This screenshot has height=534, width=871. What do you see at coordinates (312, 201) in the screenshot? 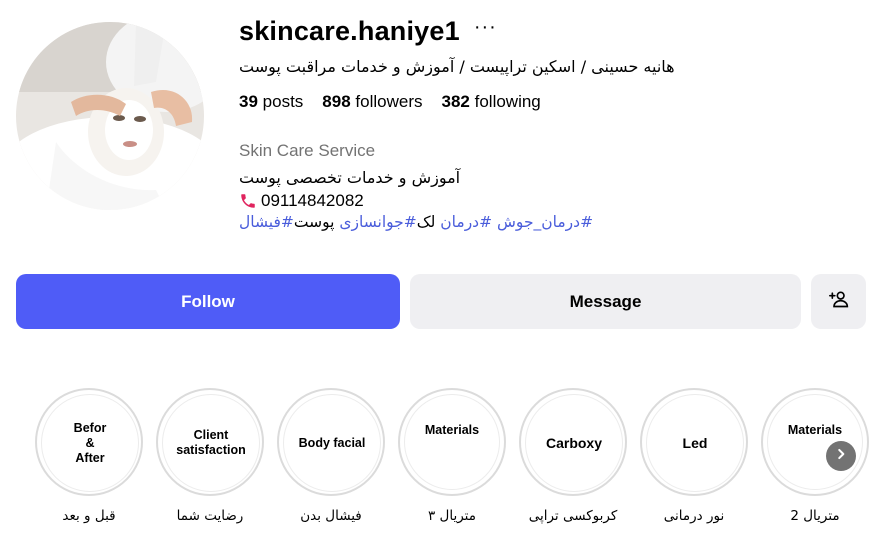
I see `phone-number: 09114842082` at bounding box center [312, 201].